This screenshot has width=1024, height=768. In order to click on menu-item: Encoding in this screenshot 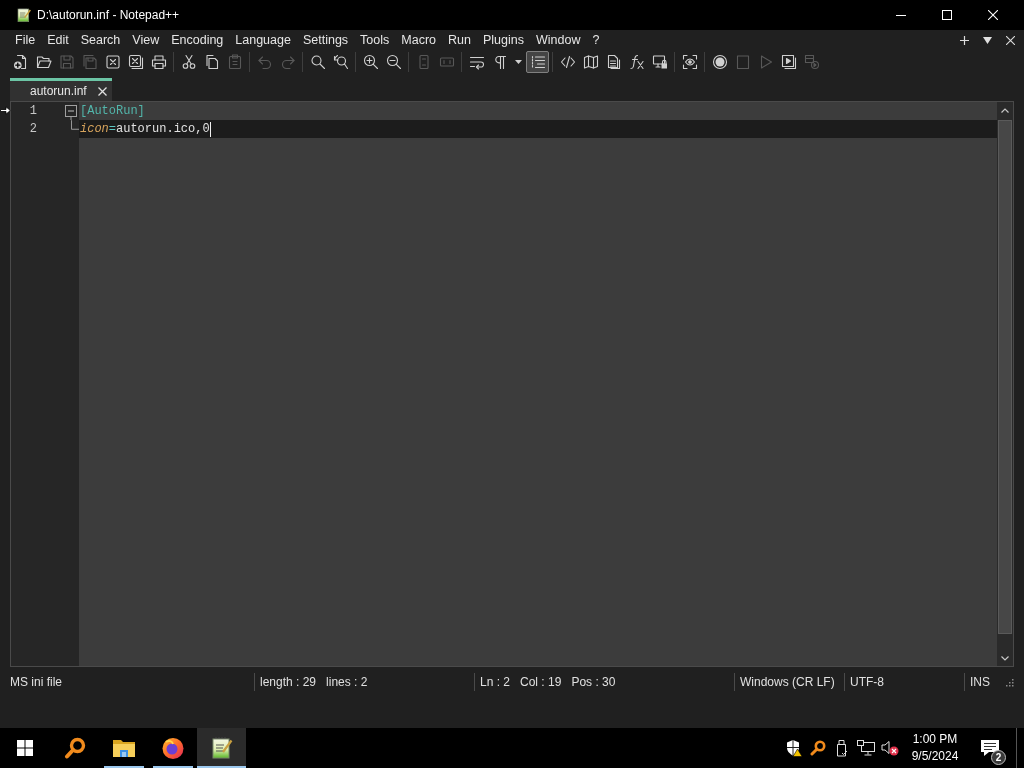, I will do `click(197, 40)`.